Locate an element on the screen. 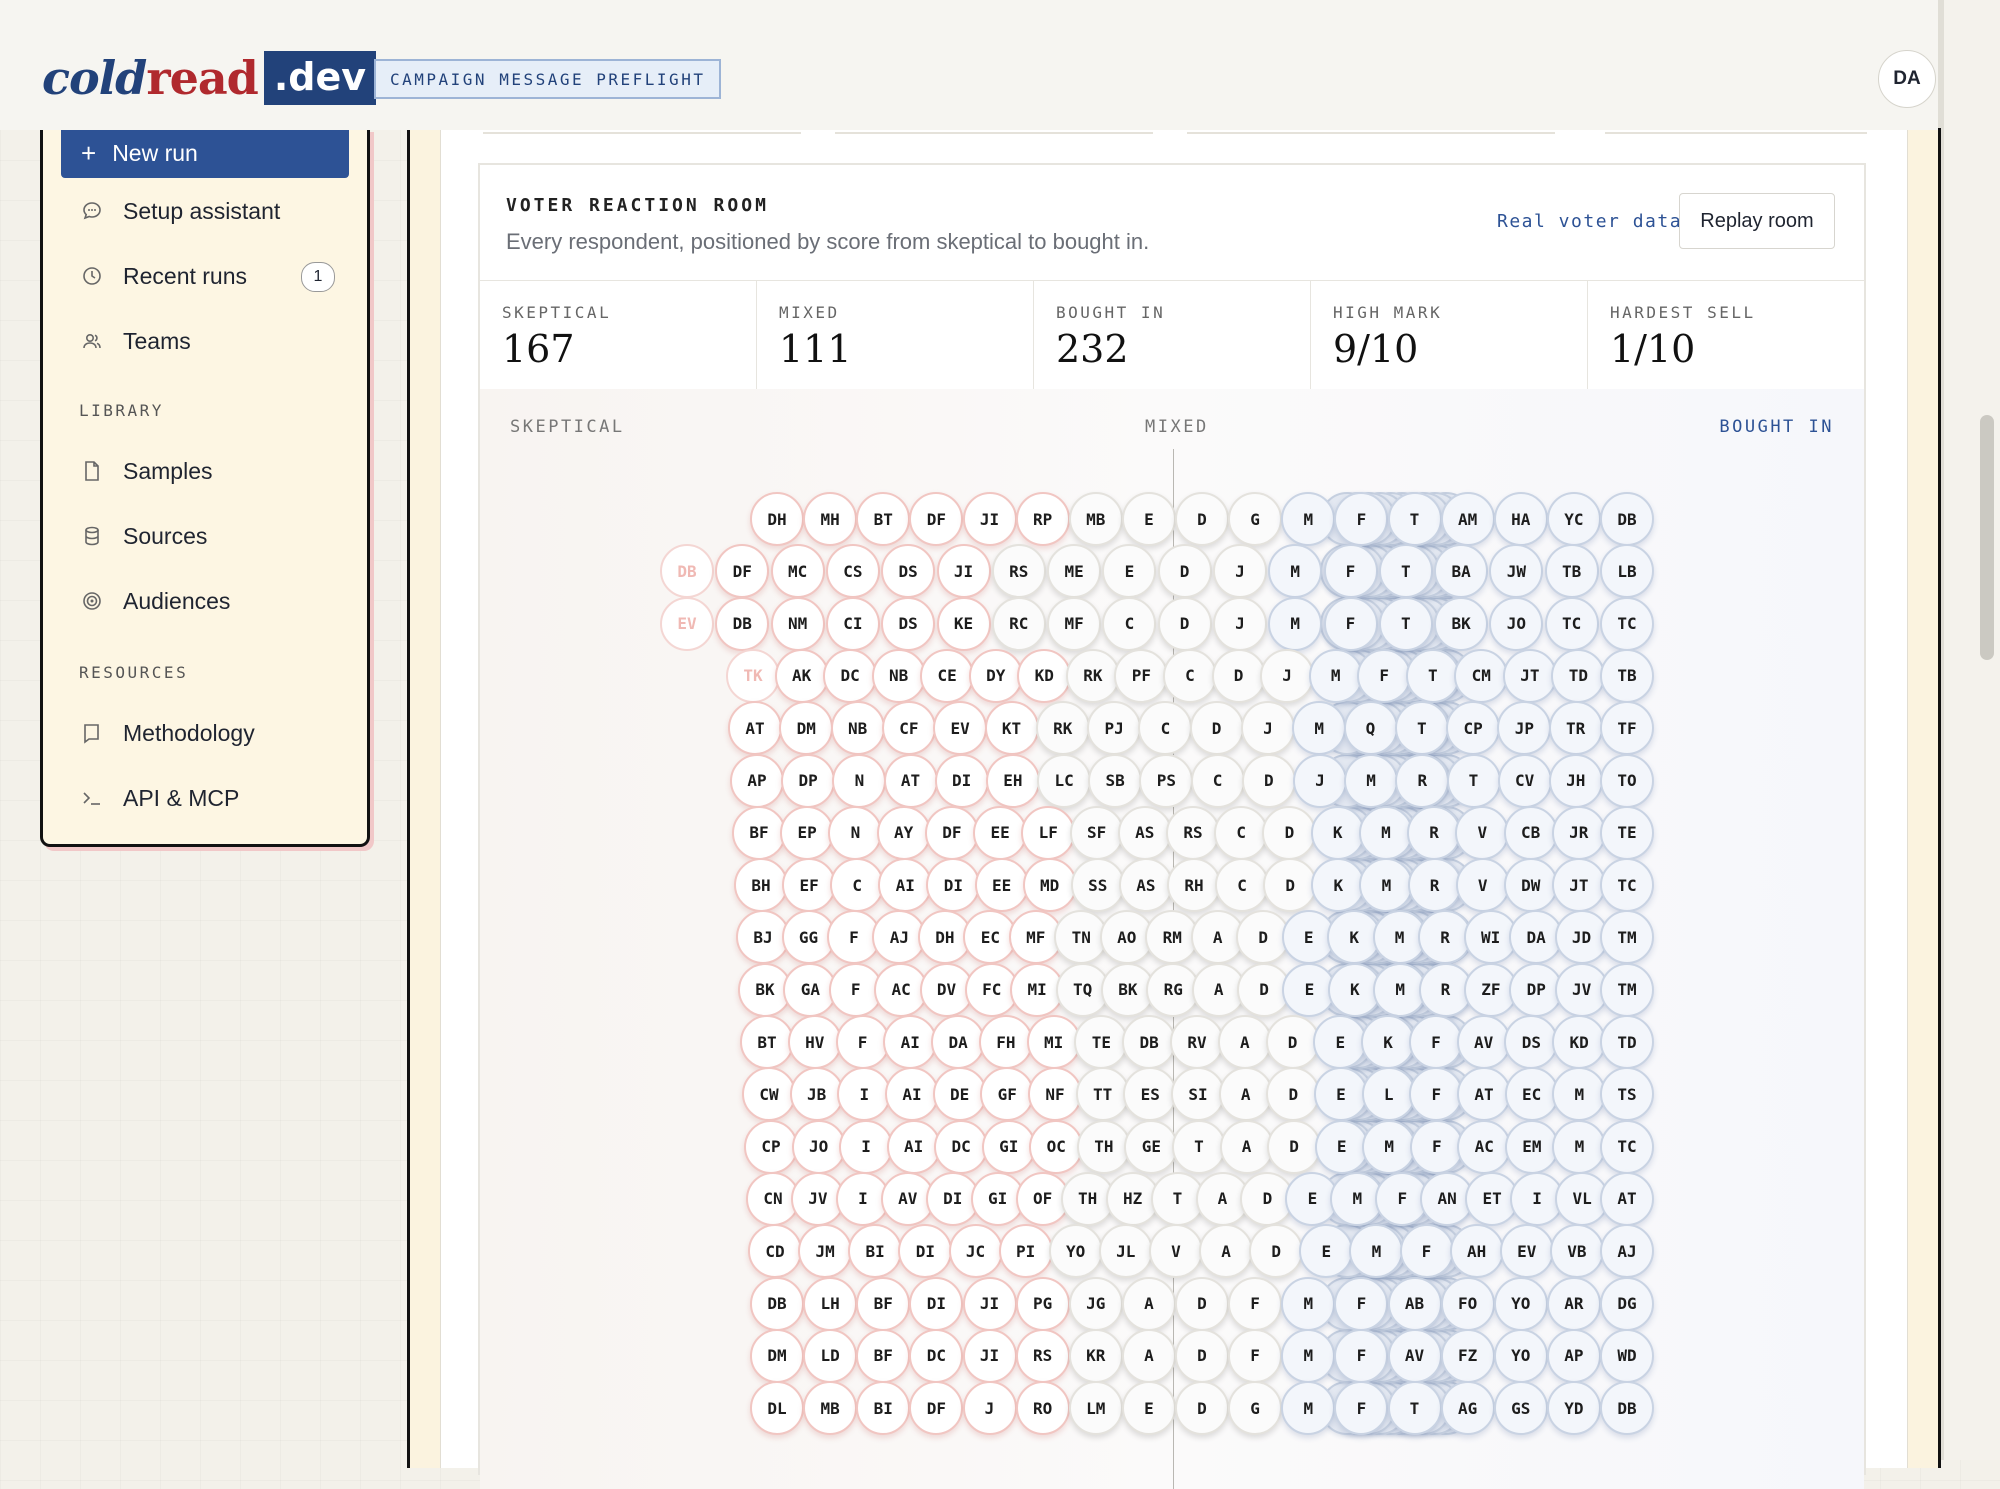 The image size is (2000, 1489). respondent-dot: PS is located at coordinates (1166, 780).